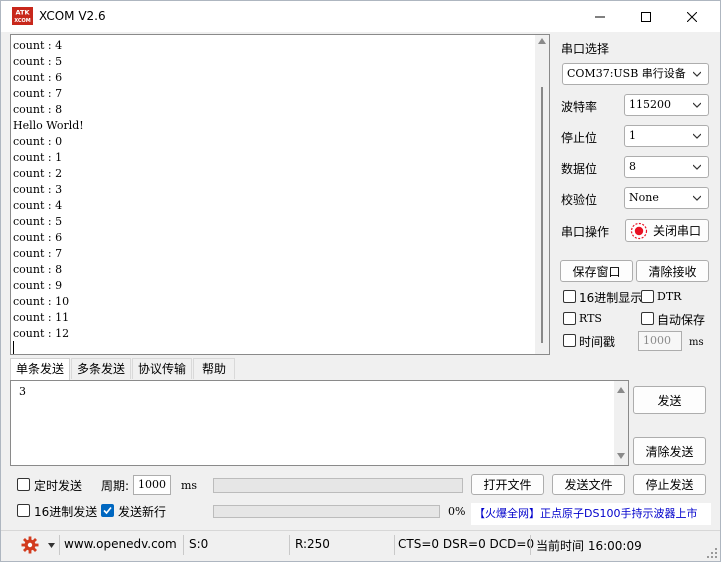 The width and height of the screenshot is (721, 562). I want to click on send-scrollbar, so click(621, 423).